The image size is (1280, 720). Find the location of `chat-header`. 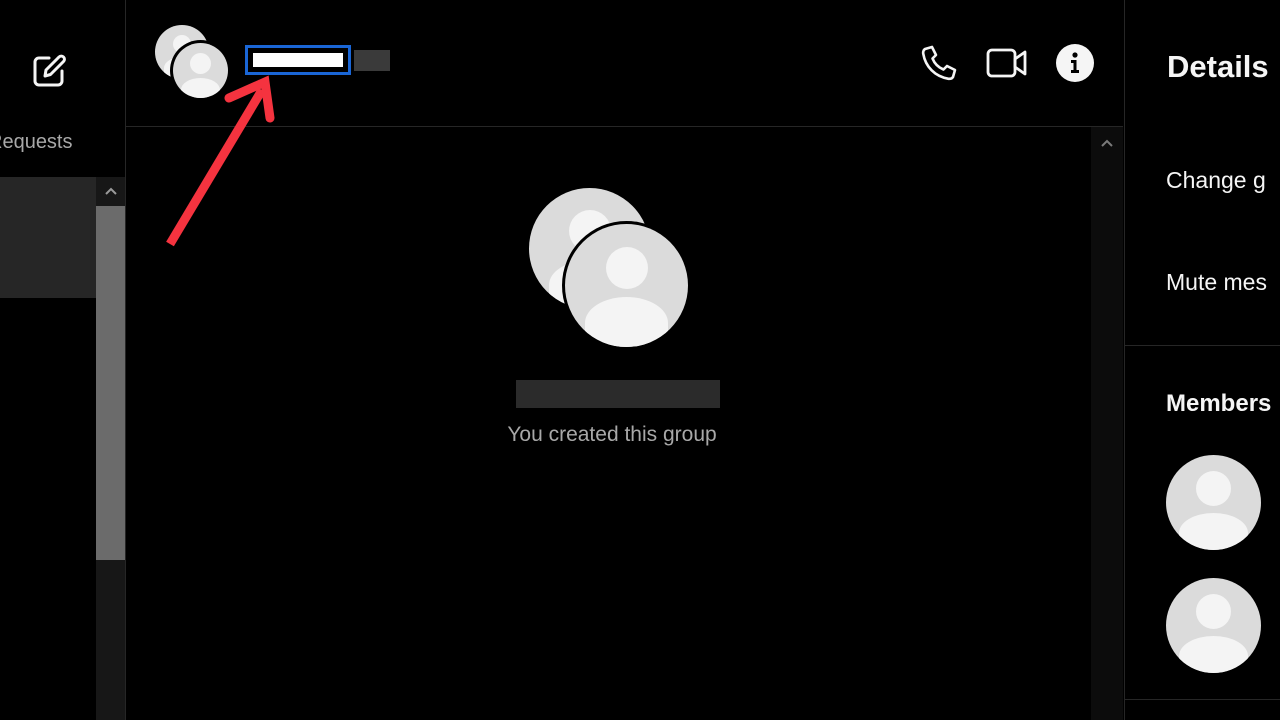

chat-header is located at coordinates (624, 63).